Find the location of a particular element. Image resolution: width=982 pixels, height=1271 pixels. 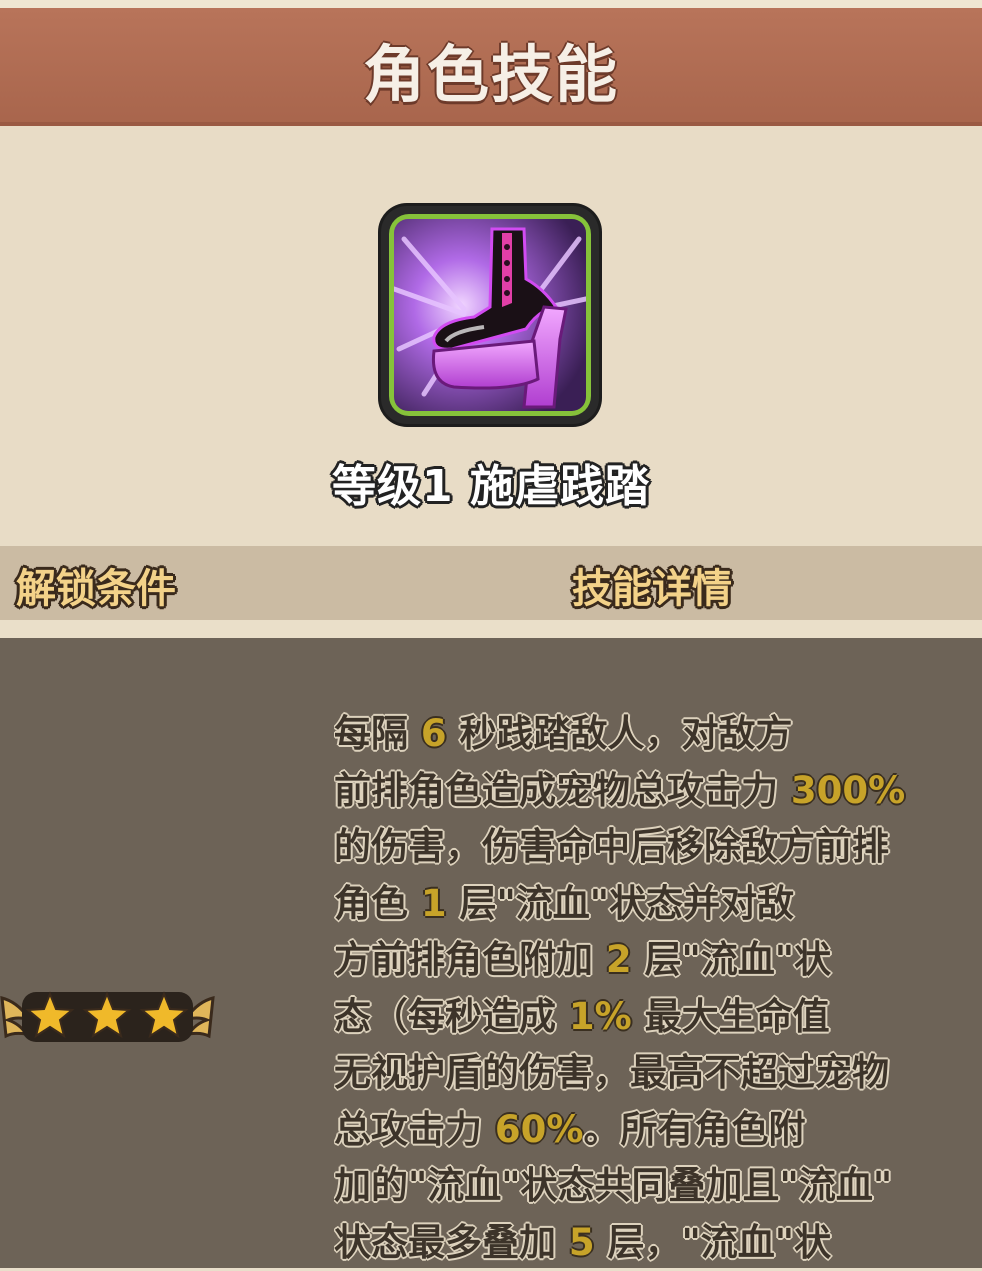

skill-name: 等级1 施虐践踏 is located at coordinates (491, 482).